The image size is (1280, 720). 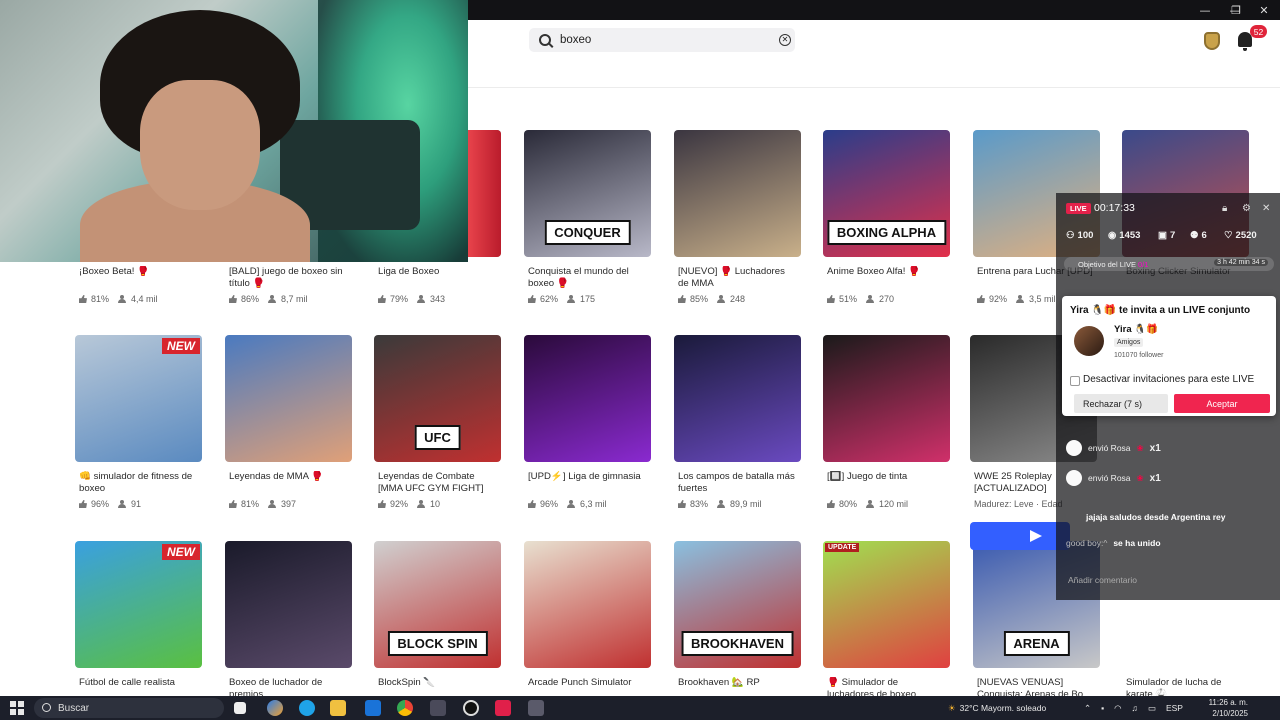 I want to click on game-card: [🔲] Juego de tinta 80% 120 mil, so click(x=886, y=422).